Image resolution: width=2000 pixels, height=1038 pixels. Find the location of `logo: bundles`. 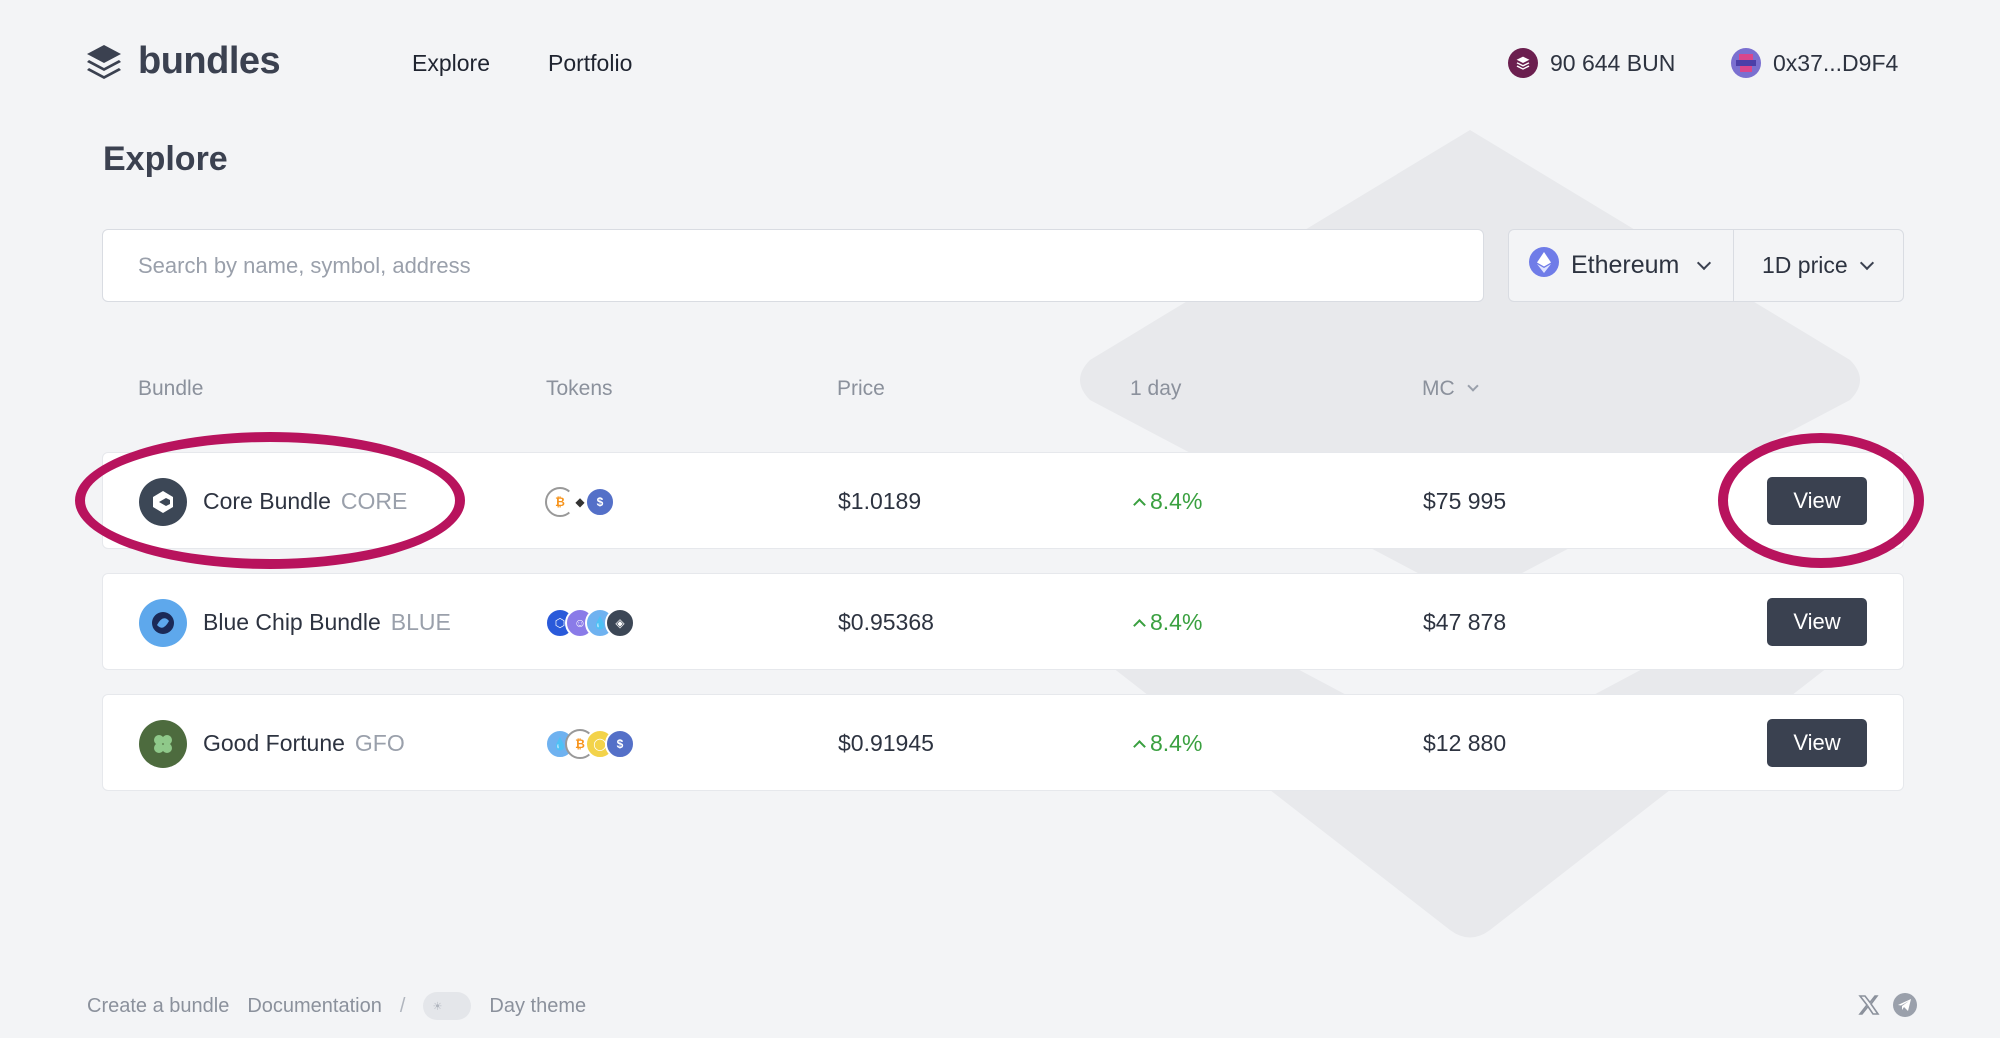

logo: bundles is located at coordinates (182, 61).